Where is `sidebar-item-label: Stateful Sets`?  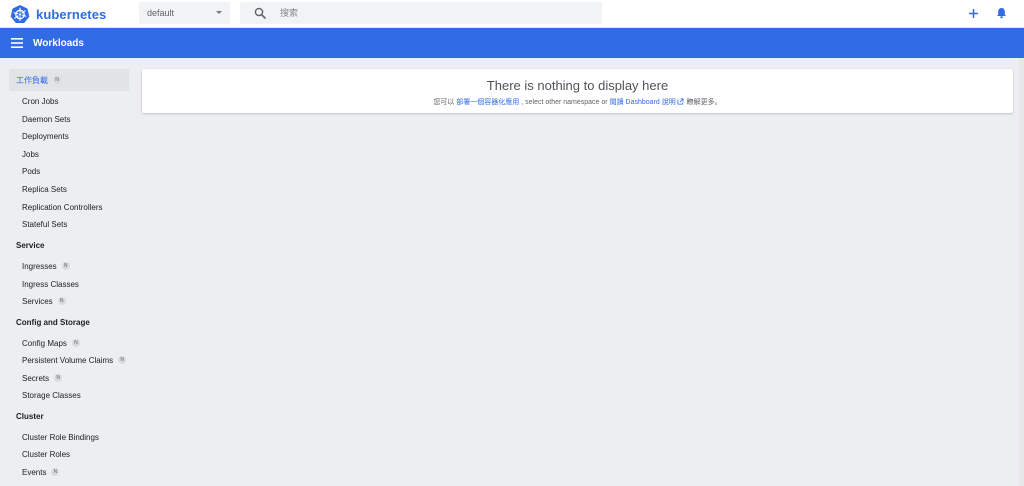
sidebar-item-label: Stateful Sets is located at coordinates (45, 224).